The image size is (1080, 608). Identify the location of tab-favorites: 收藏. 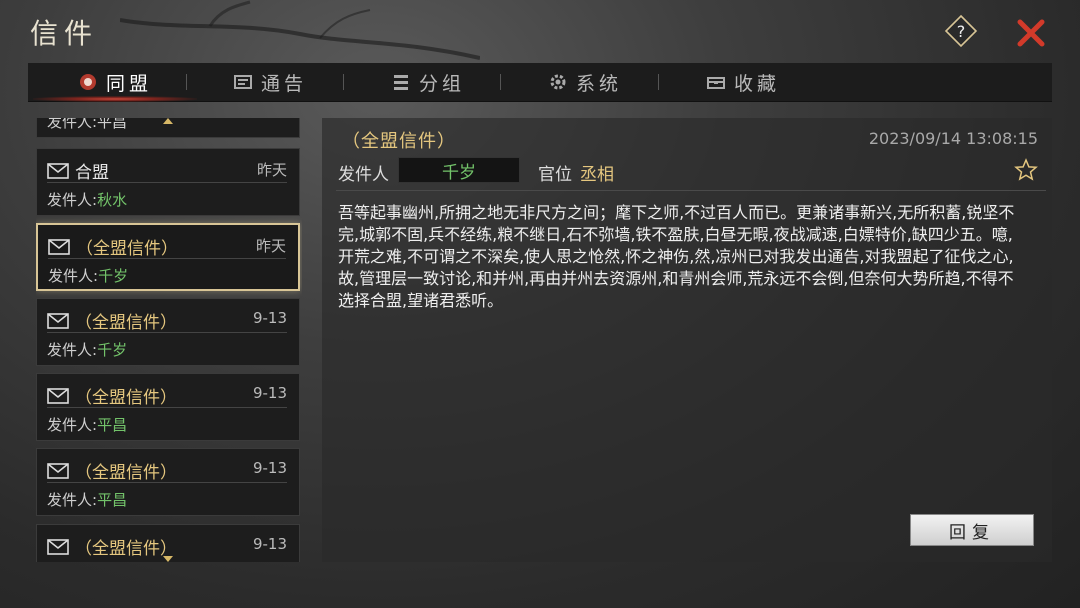
(743, 82).